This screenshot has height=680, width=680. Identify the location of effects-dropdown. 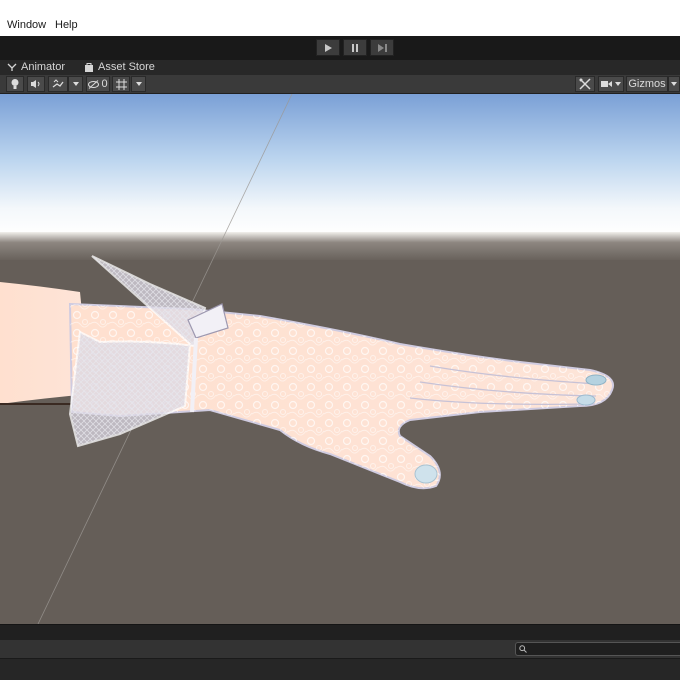
(75, 84).